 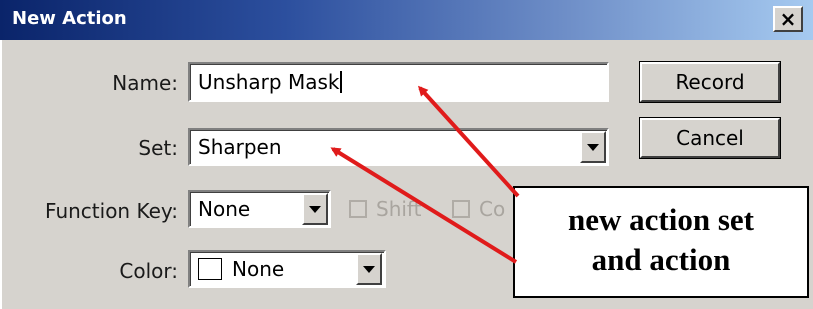 I want to click on close-icon: ×, so click(x=788, y=19).